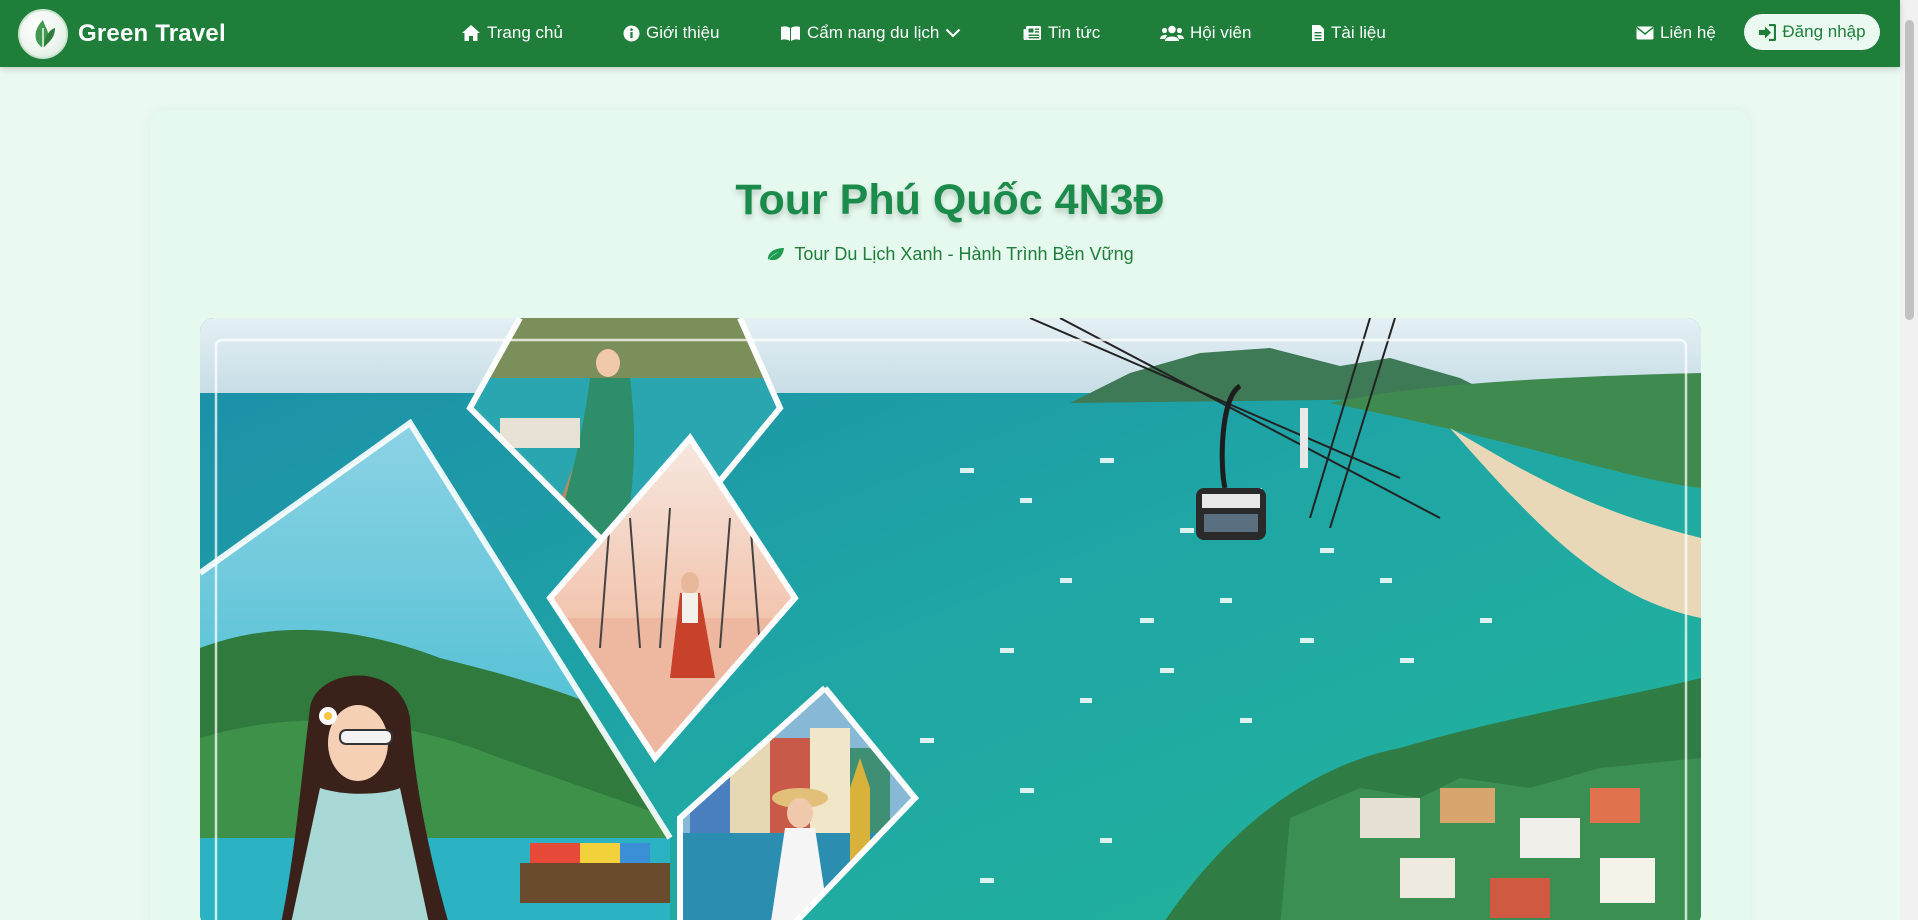 This screenshot has height=920, width=1918. I want to click on nav-home: Trang chủ, so click(512, 33).